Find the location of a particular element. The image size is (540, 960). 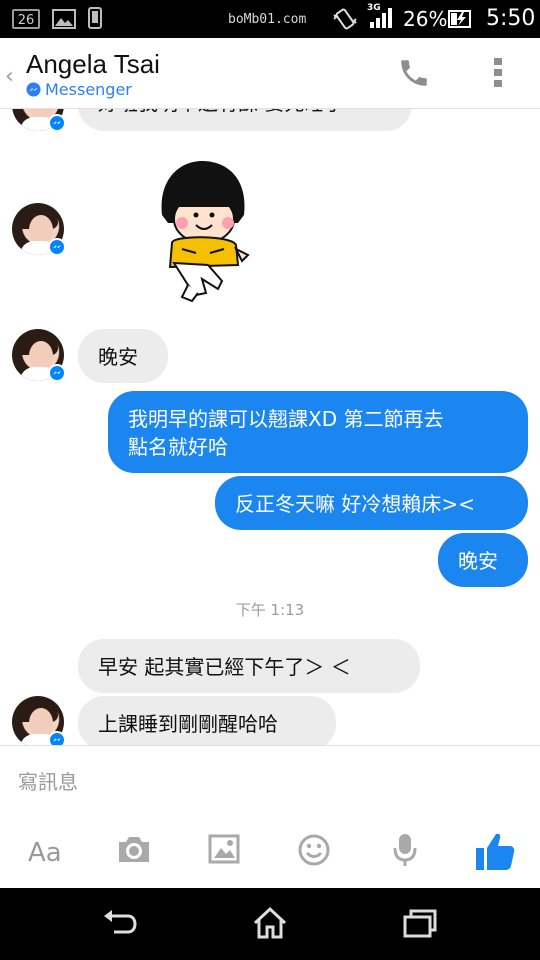

camera-icon is located at coordinates (134, 851).